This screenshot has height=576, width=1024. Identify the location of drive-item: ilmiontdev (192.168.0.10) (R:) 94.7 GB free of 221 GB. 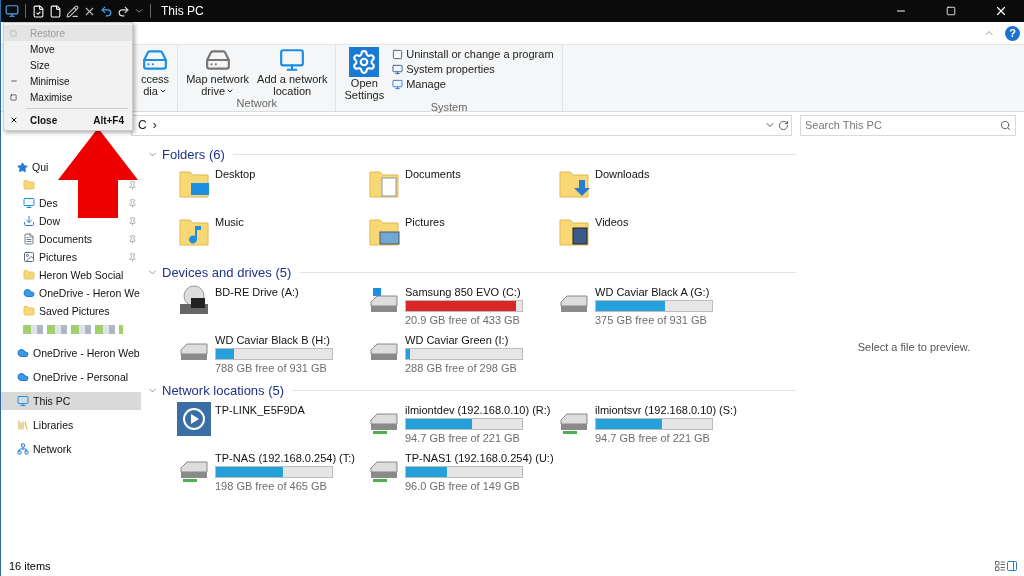
(462, 423).